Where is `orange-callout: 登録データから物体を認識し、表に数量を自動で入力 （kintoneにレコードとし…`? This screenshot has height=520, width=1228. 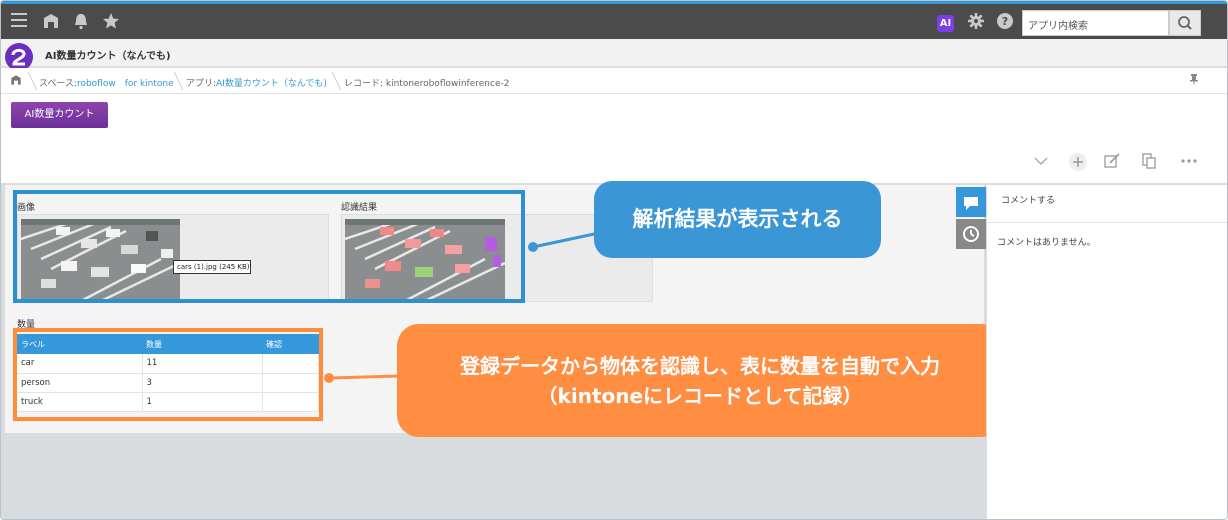 orange-callout: 登録データから物体を認識し、表に数量を自動で入力 （kintoneにレコードとし… is located at coordinates (700, 380).